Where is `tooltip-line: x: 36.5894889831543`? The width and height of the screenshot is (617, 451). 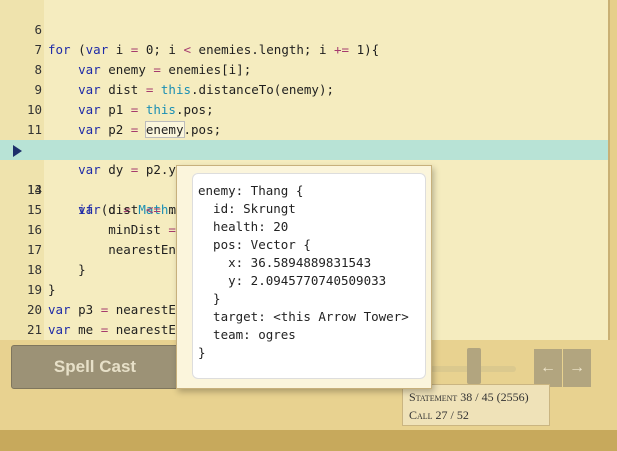 tooltip-line: x: 36.5894889831543 is located at coordinates (285, 262).